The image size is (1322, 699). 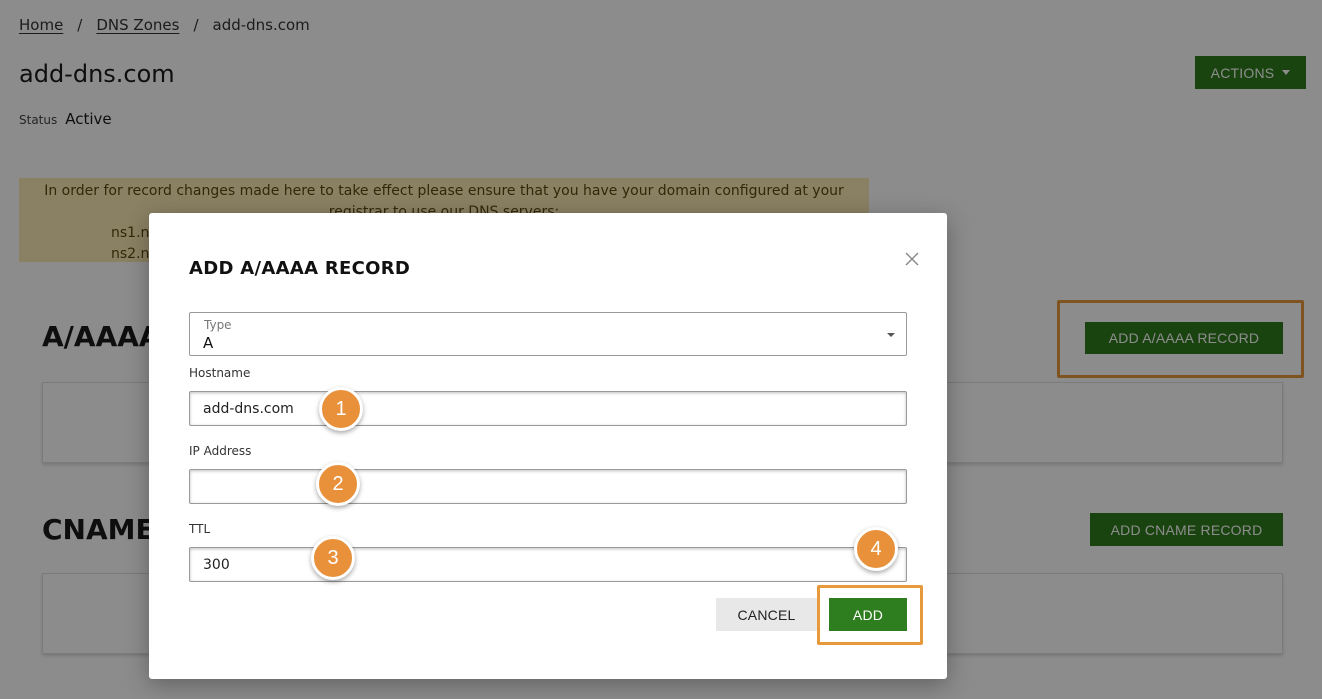 I want to click on ip-address-label: IP Address, so click(x=220, y=451).